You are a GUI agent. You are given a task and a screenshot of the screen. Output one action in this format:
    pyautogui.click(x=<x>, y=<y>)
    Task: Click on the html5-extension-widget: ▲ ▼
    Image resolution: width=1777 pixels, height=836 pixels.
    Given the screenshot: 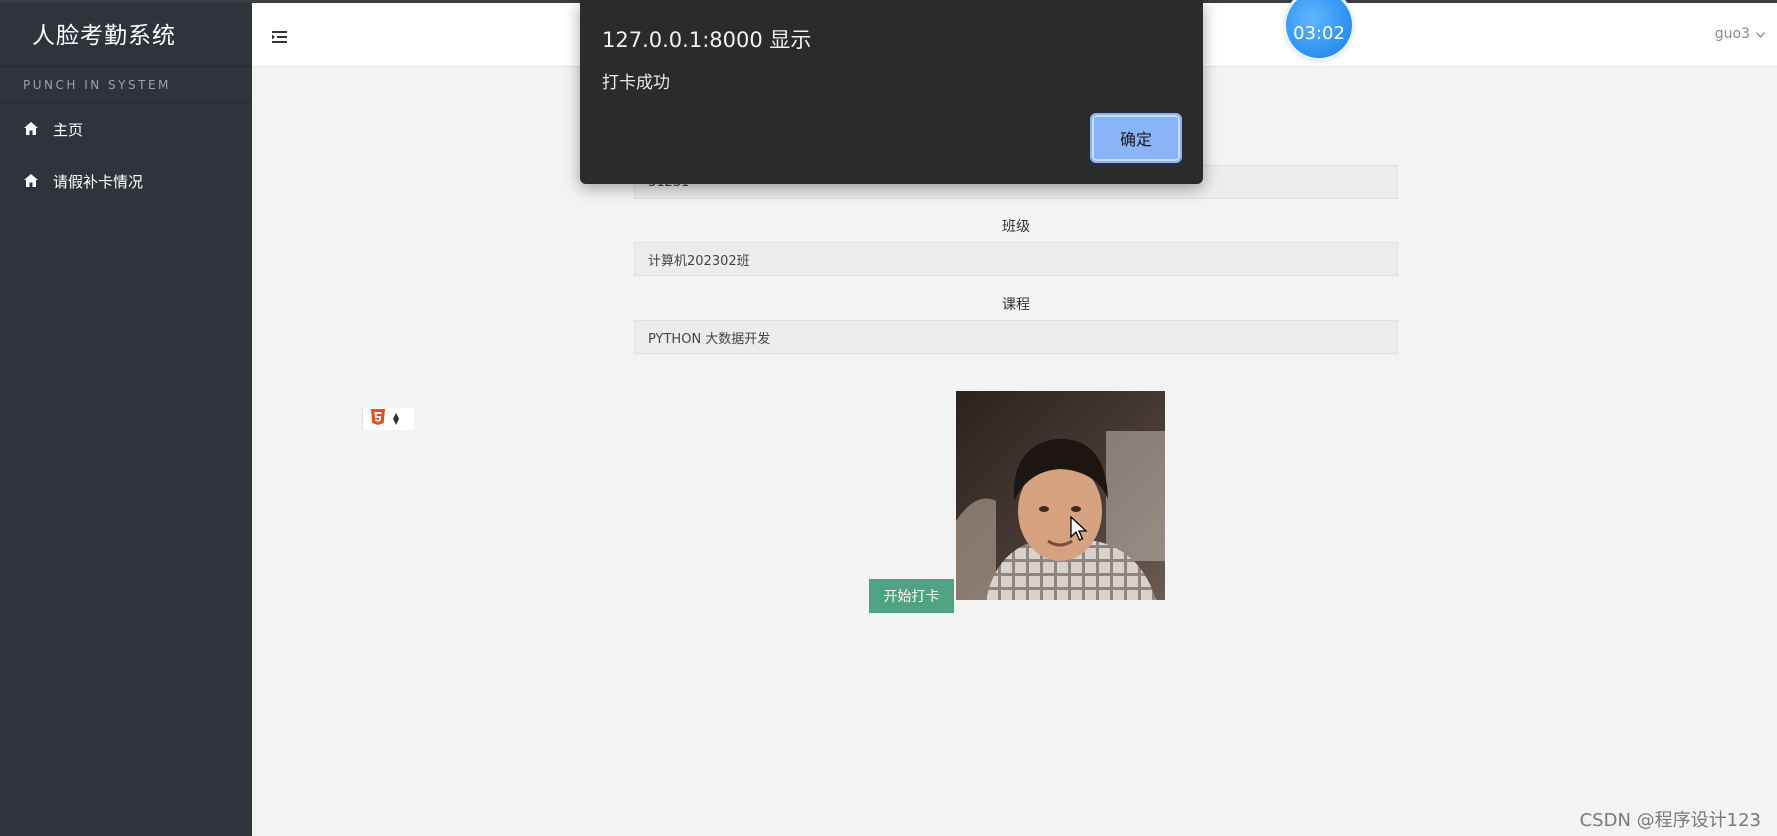 What is the action you would take?
    pyautogui.click(x=388, y=419)
    